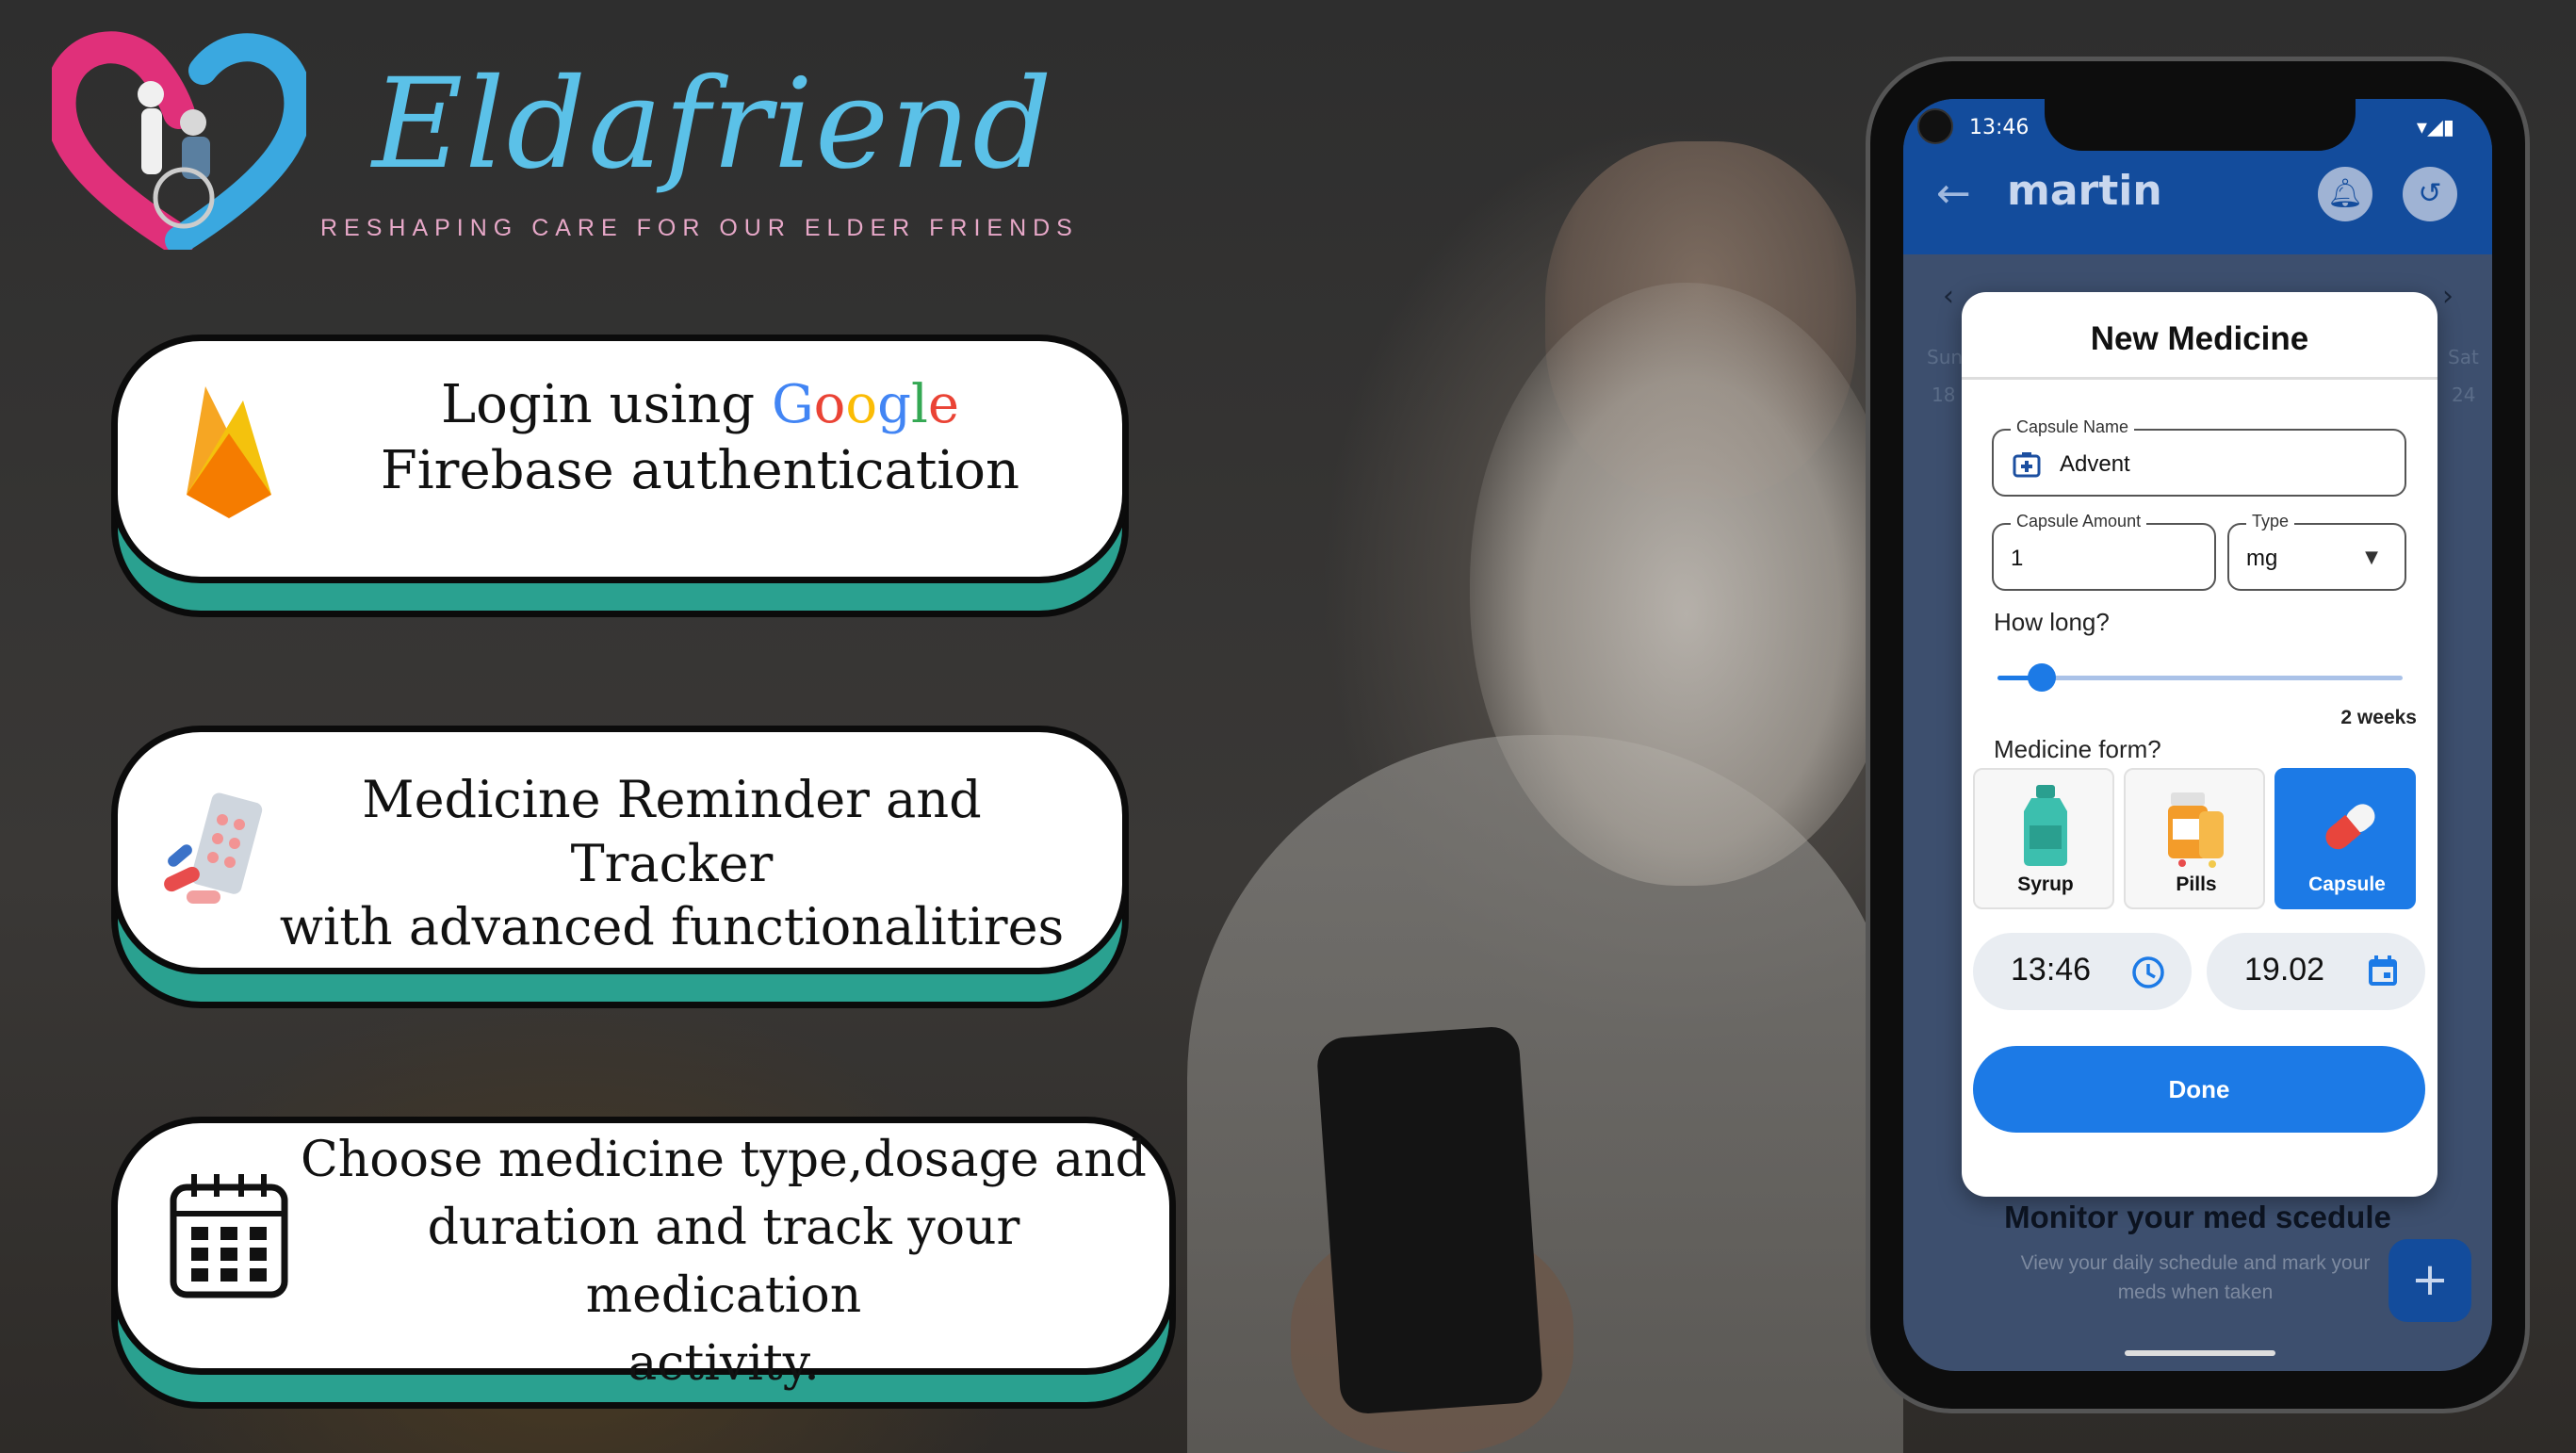 This screenshot has width=2576, height=1453. What do you see at coordinates (2270, 521) in the screenshot?
I see `type-label: Type` at bounding box center [2270, 521].